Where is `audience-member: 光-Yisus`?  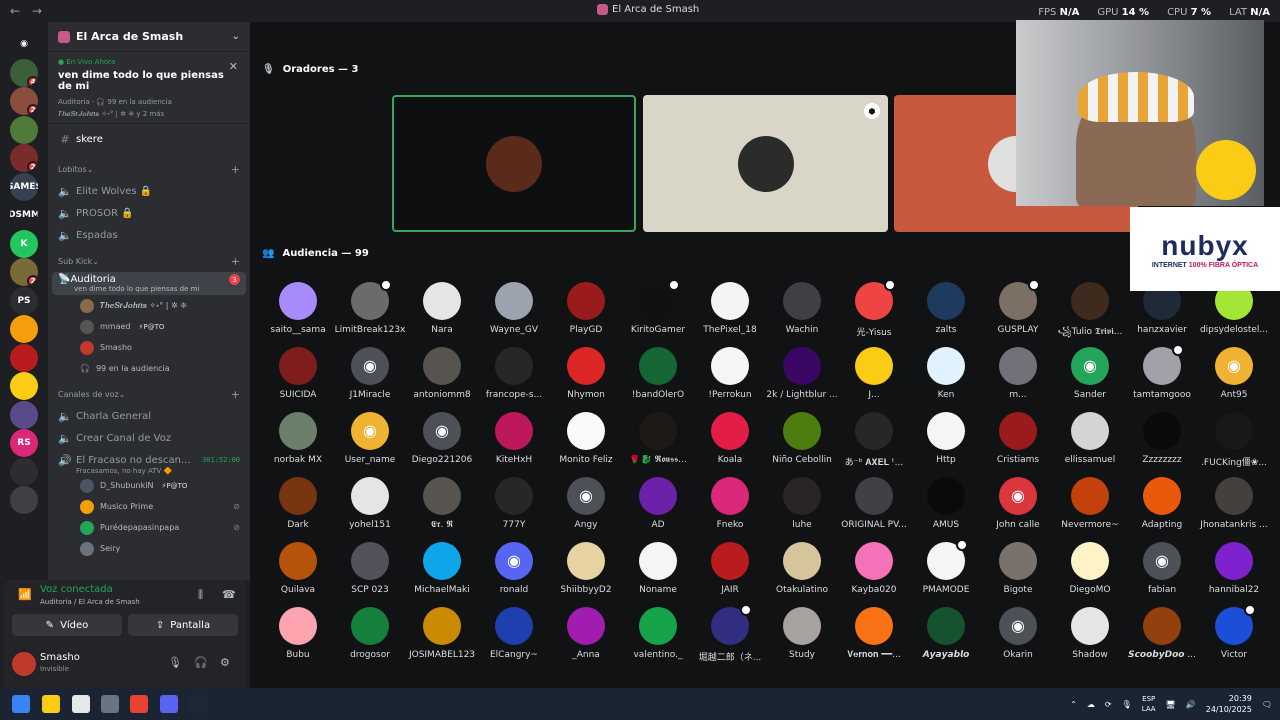
audience-member: 光-Yisus is located at coordinates (874, 311).